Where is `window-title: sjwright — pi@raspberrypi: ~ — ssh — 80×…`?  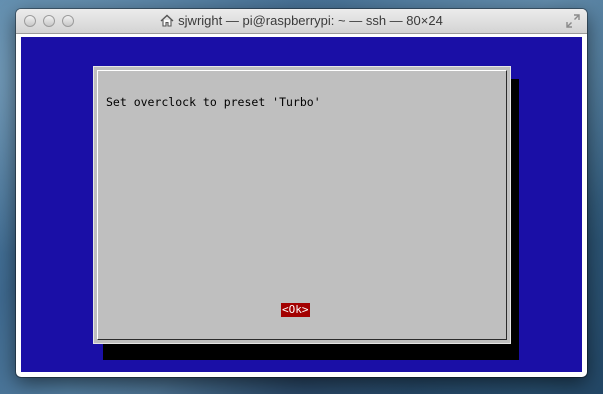
window-title: sjwright — pi@raspberrypi: ~ — ssh — 80×… is located at coordinates (310, 20).